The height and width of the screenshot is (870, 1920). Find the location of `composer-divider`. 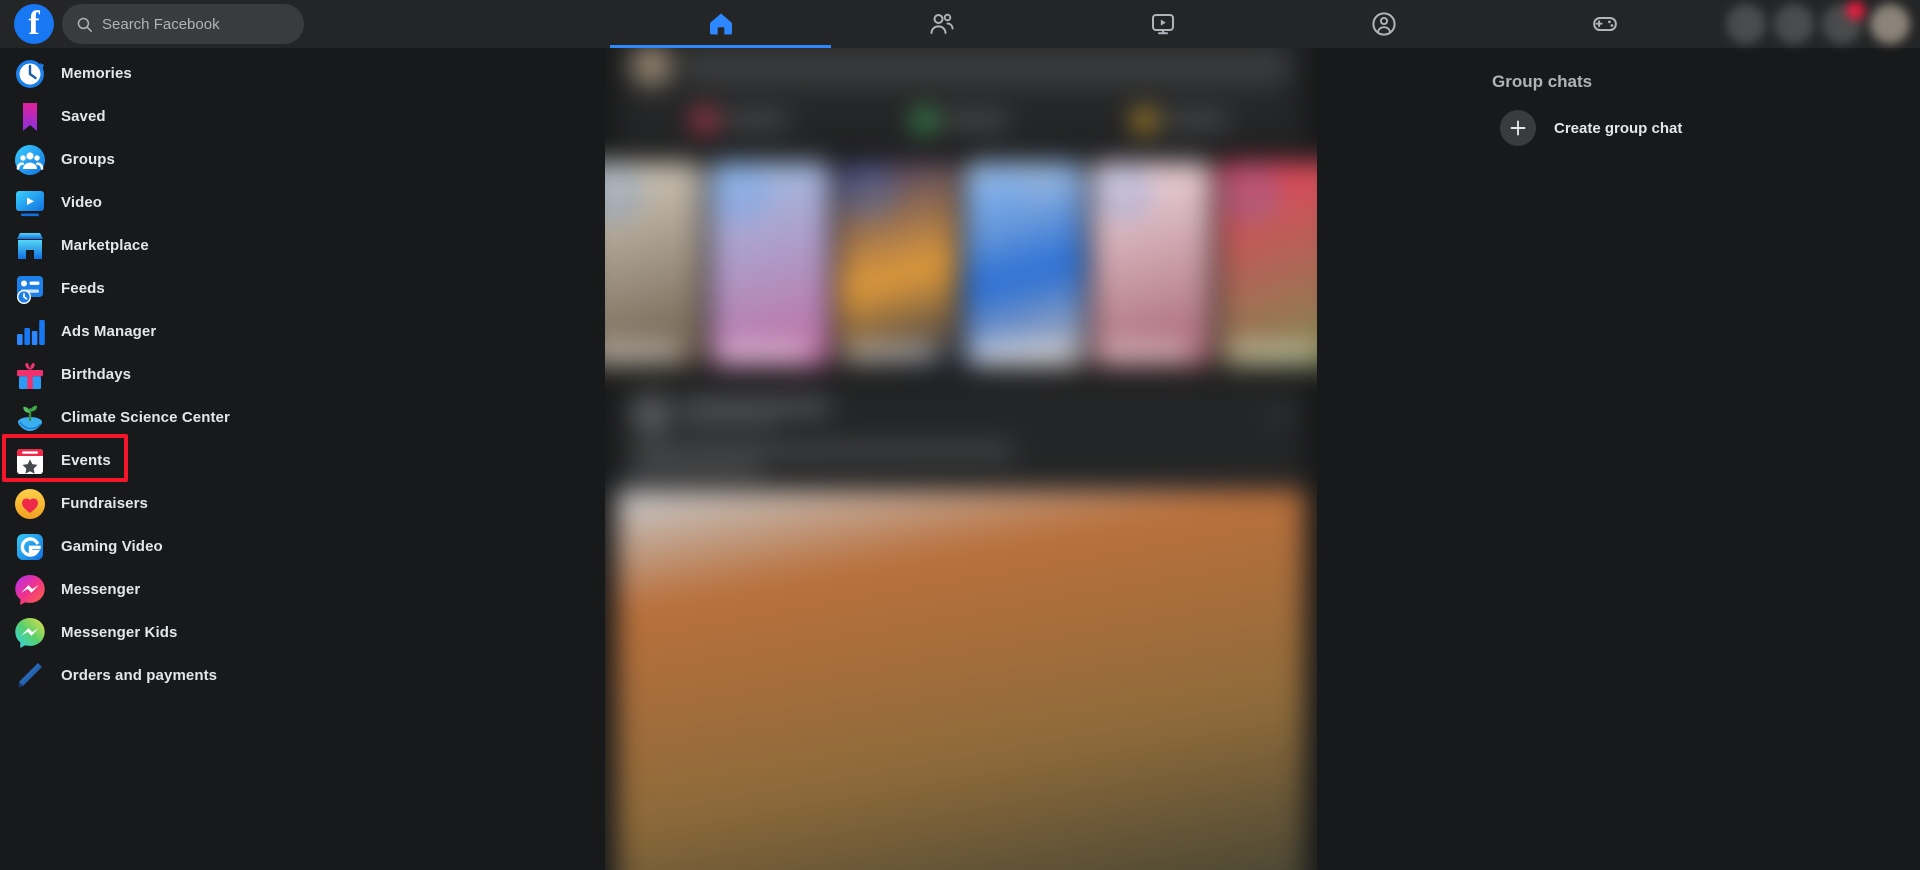

composer-divider is located at coordinates (961, 97).